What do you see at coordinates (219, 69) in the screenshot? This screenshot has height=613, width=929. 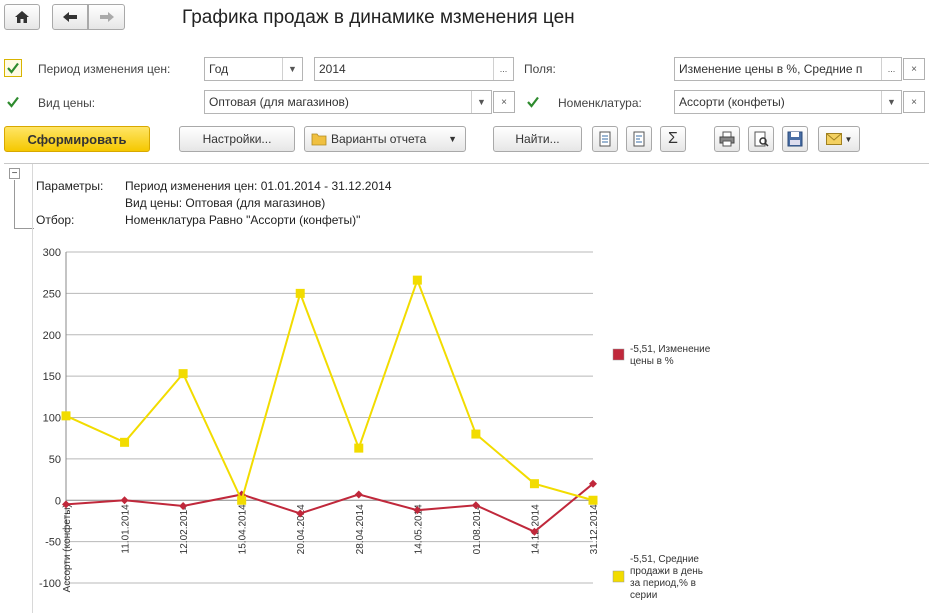 I see `period-type-value: Год` at bounding box center [219, 69].